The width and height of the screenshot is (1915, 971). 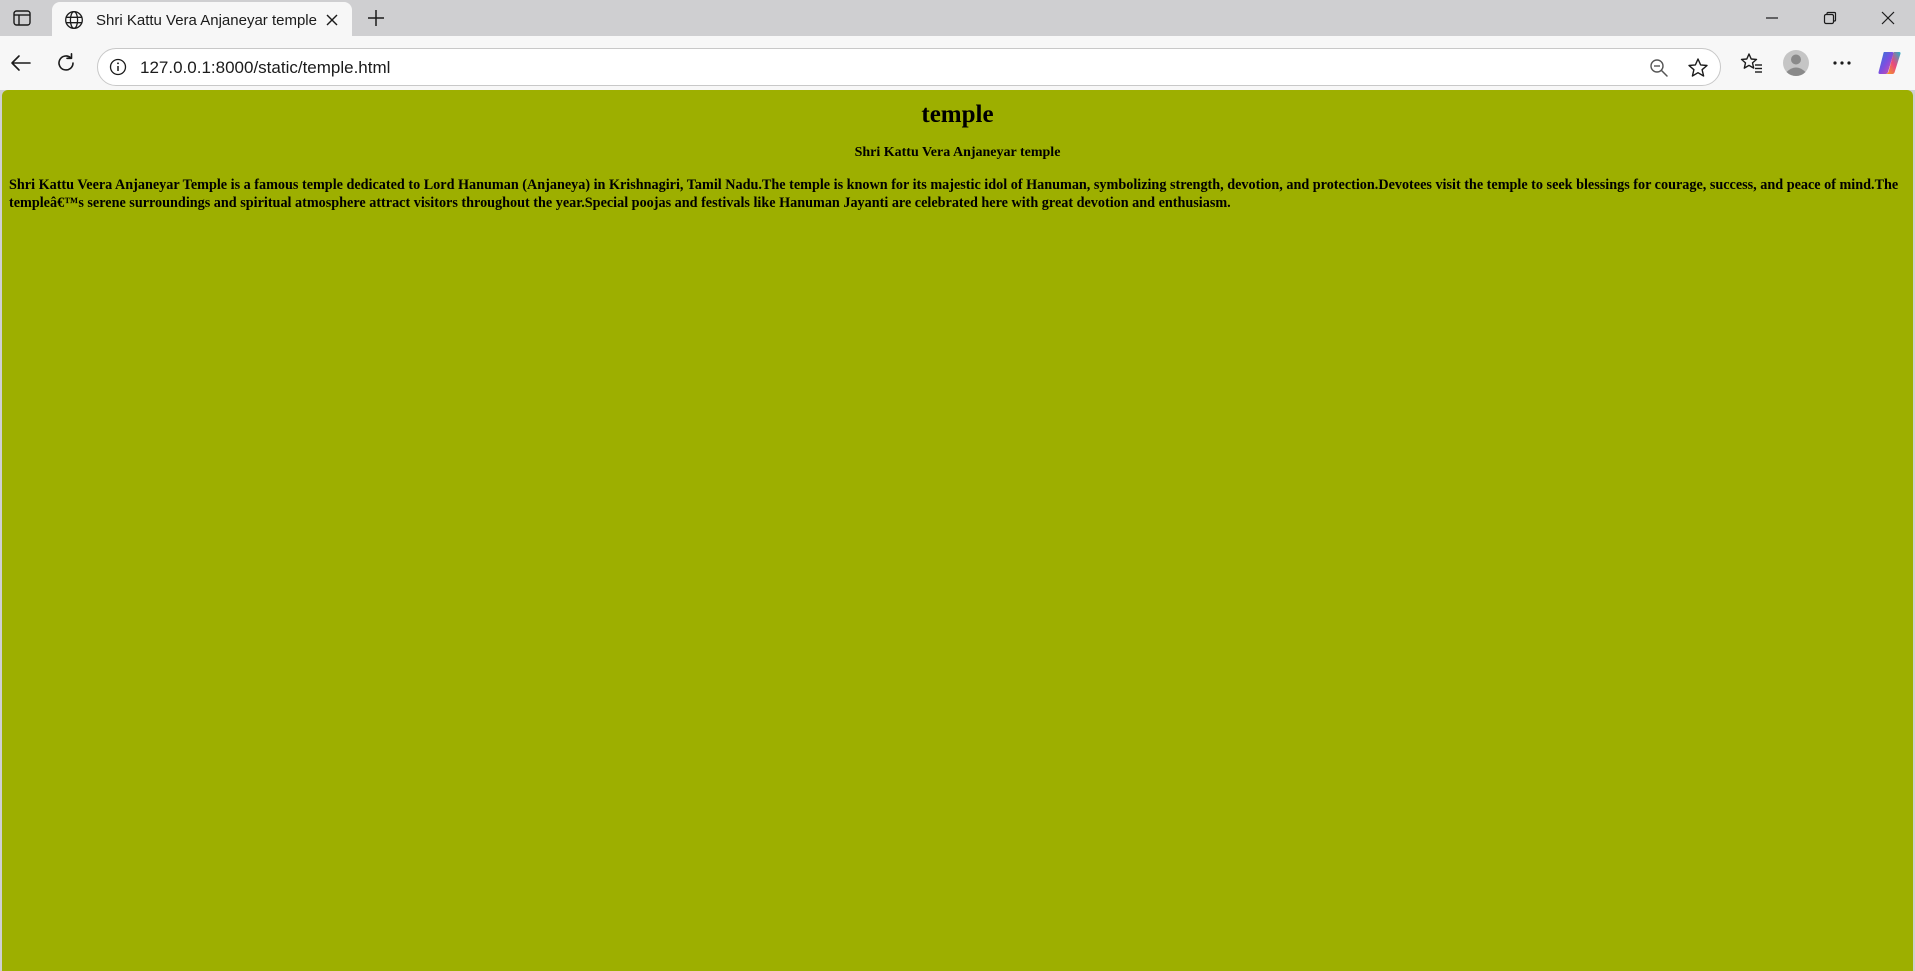 I want to click on info-icon, so click(x=118, y=67).